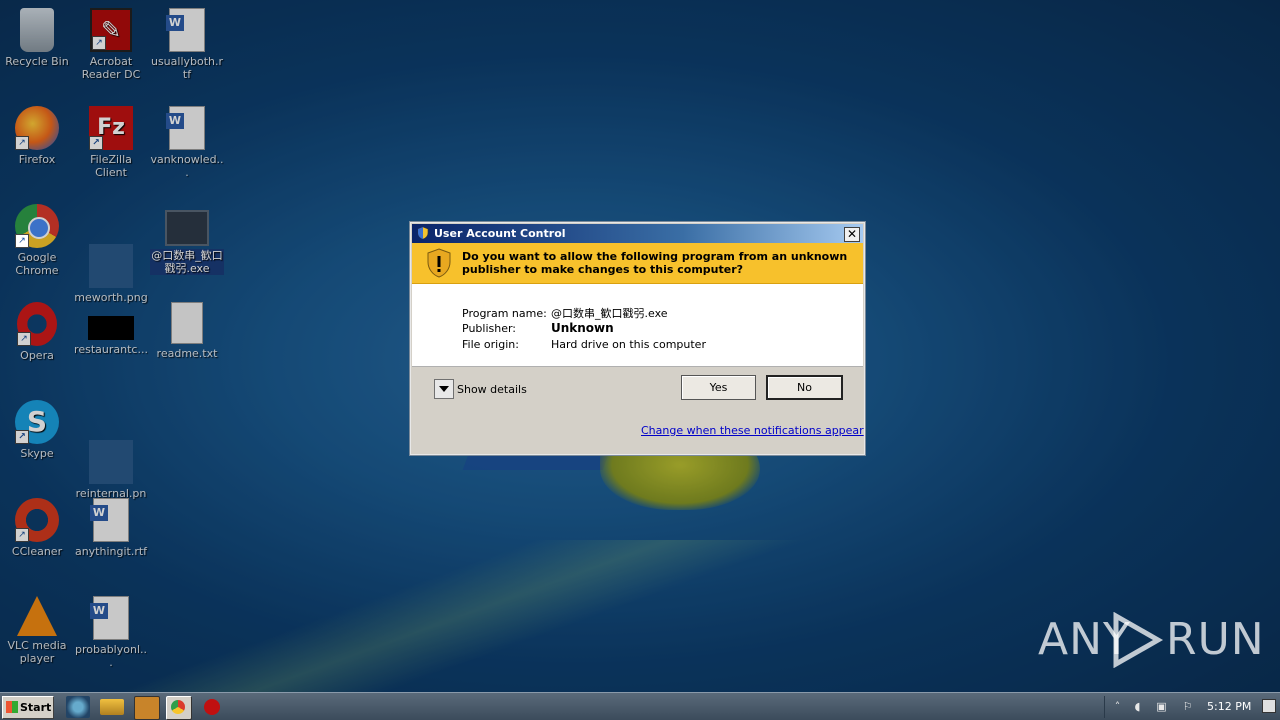 This screenshot has height=720, width=1280. What do you see at coordinates (37, 551) in the screenshot?
I see `icon-label: CCleaner` at bounding box center [37, 551].